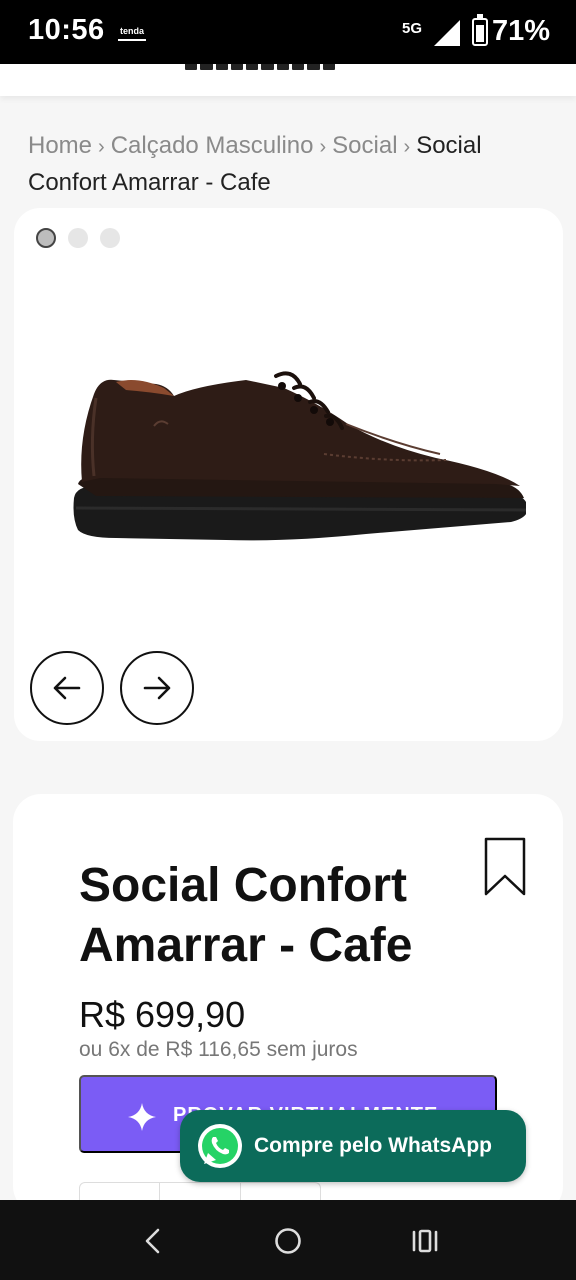  What do you see at coordinates (364, 145) in the screenshot?
I see `breadcrumb-subcategory: Social` at bounding box center [364, 145].